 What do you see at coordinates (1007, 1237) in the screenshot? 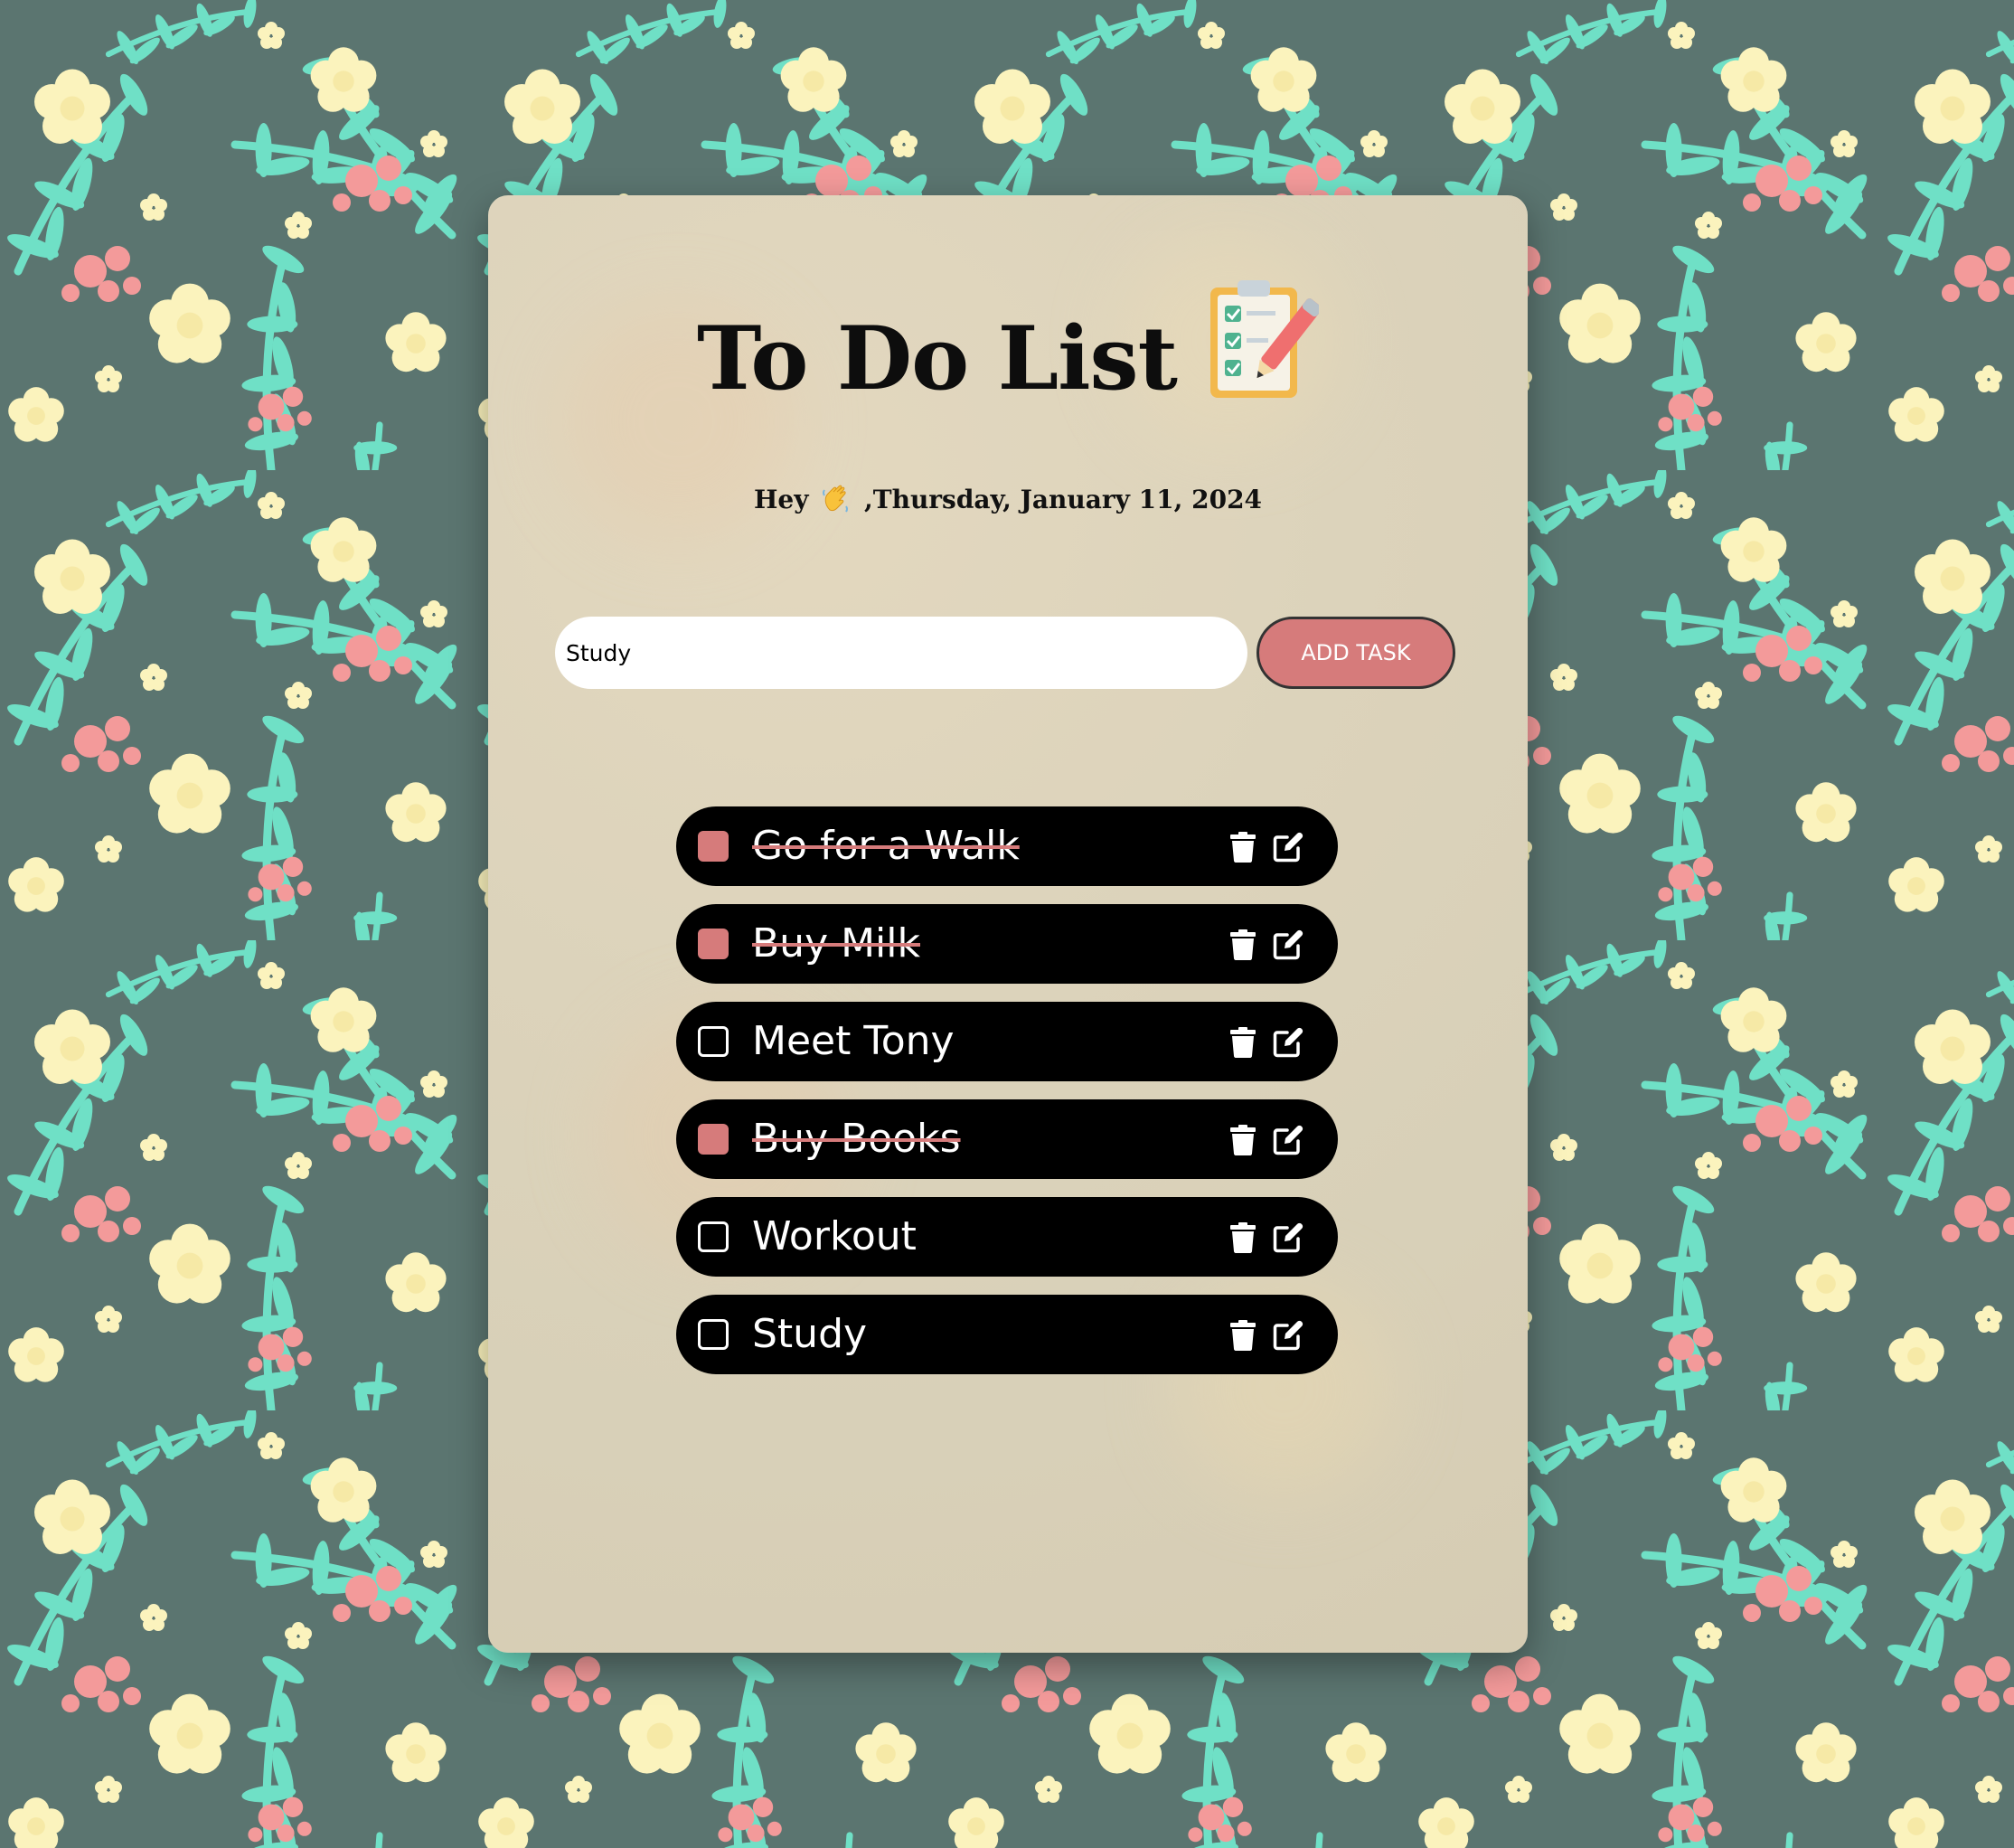
I see `task-item: Workout` at bounding box center [1007, 1237].